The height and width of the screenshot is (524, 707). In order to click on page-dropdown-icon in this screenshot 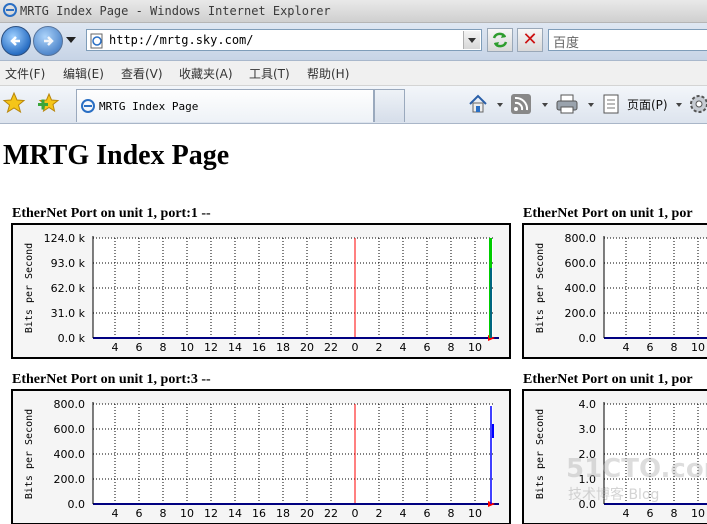, I will do `click(679, 105)`.